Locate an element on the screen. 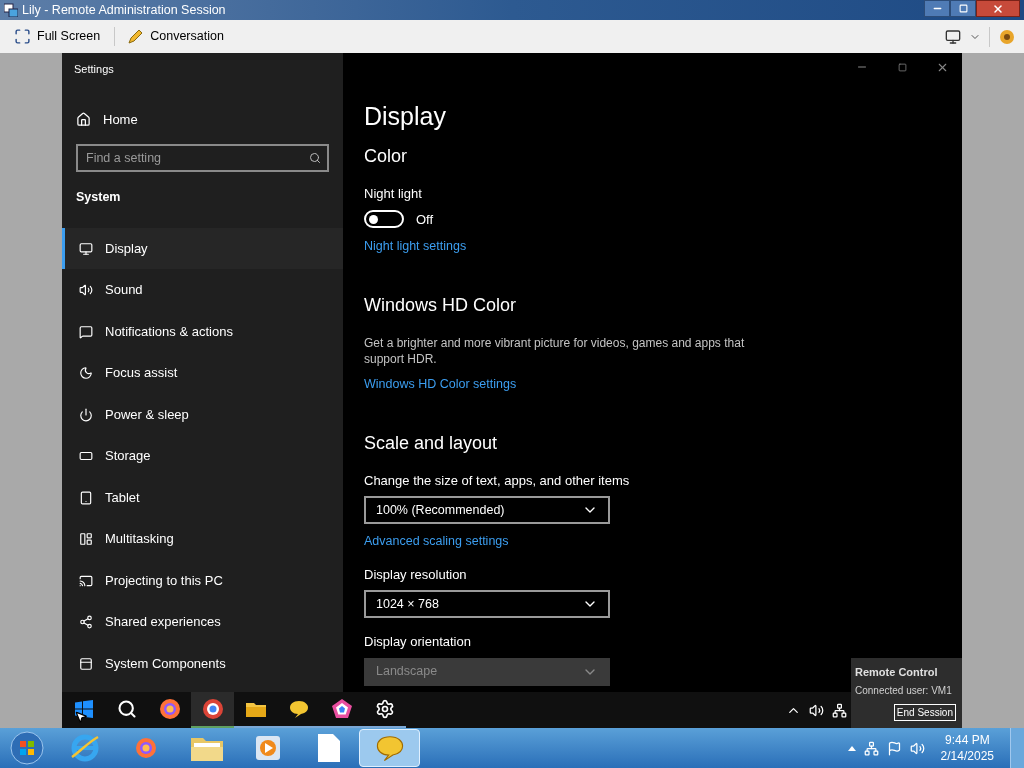 This screenshot has width=1024, height=768. dropdown: 100% (Recommended) is located at coordinates (487, 510).